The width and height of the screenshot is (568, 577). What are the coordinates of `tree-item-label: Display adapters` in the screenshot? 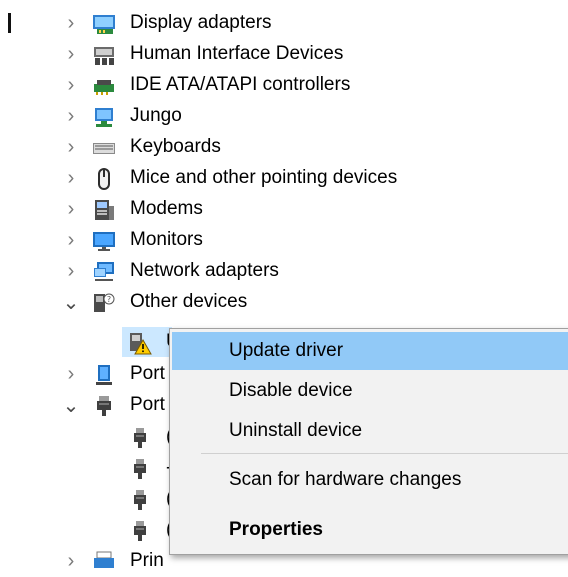 It's located at (201, 22).